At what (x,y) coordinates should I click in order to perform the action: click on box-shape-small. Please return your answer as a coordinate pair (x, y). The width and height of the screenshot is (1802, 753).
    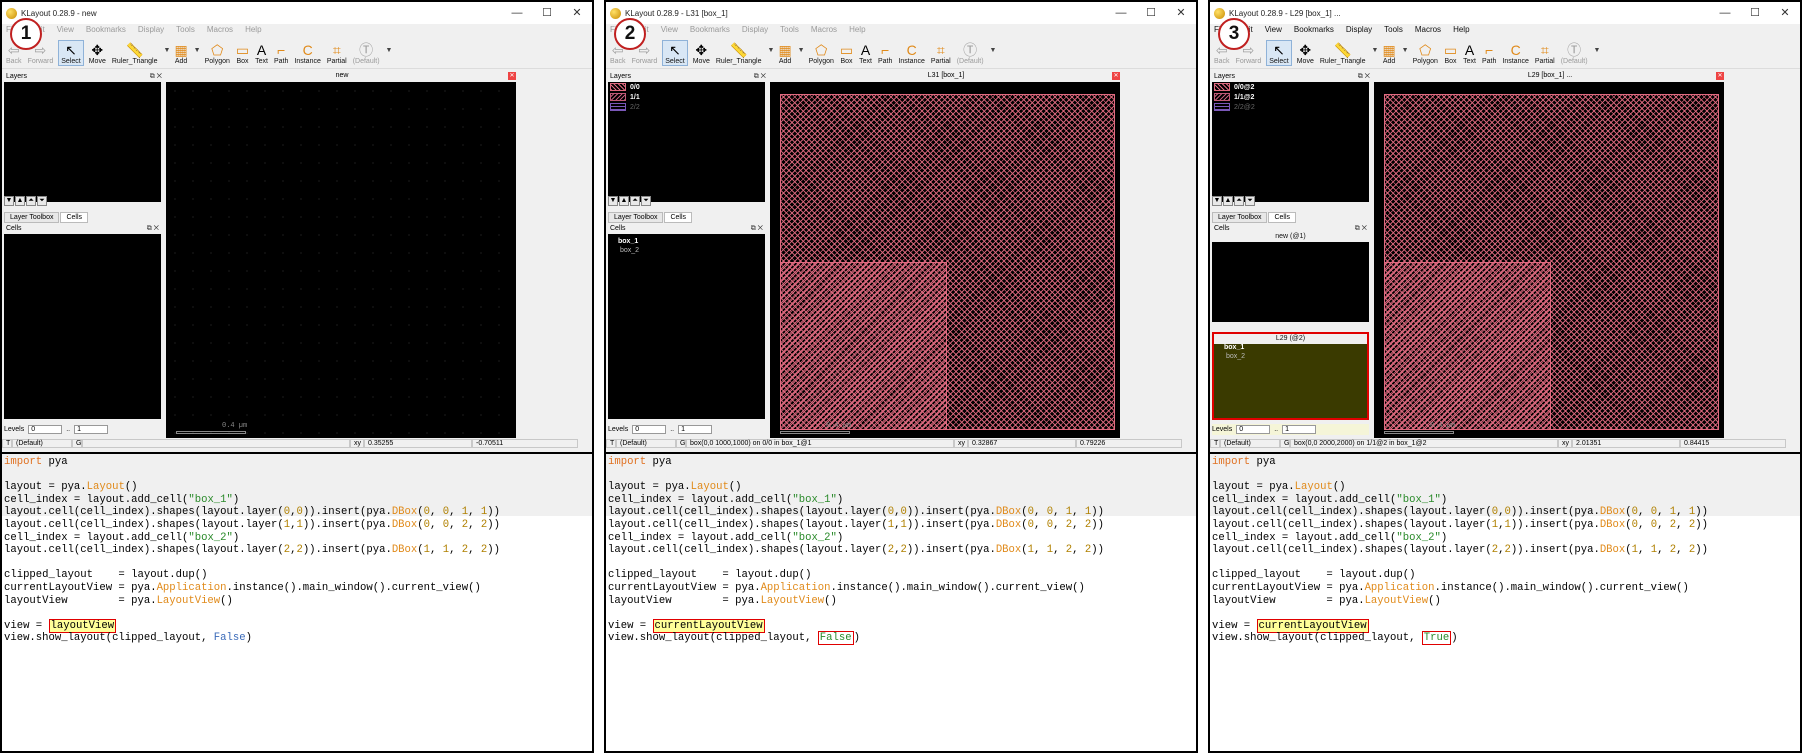
    Looking at the image, I should click on (863, 346).